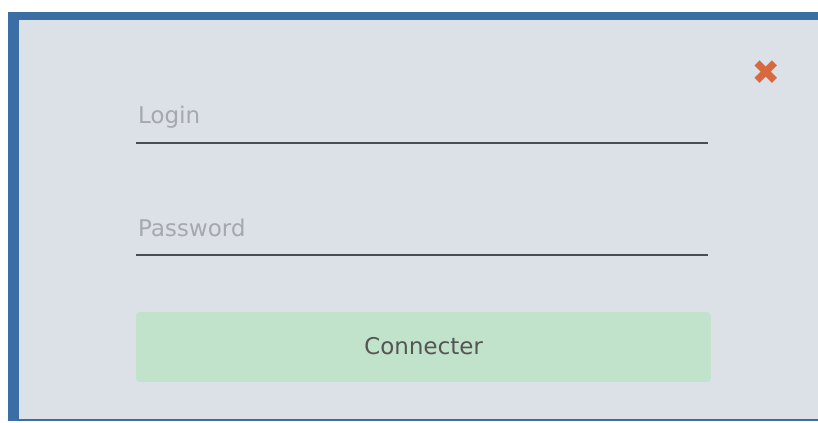 This screenshot has width=818, height=423. I want to click on login-field: Login, so click(422, 119).